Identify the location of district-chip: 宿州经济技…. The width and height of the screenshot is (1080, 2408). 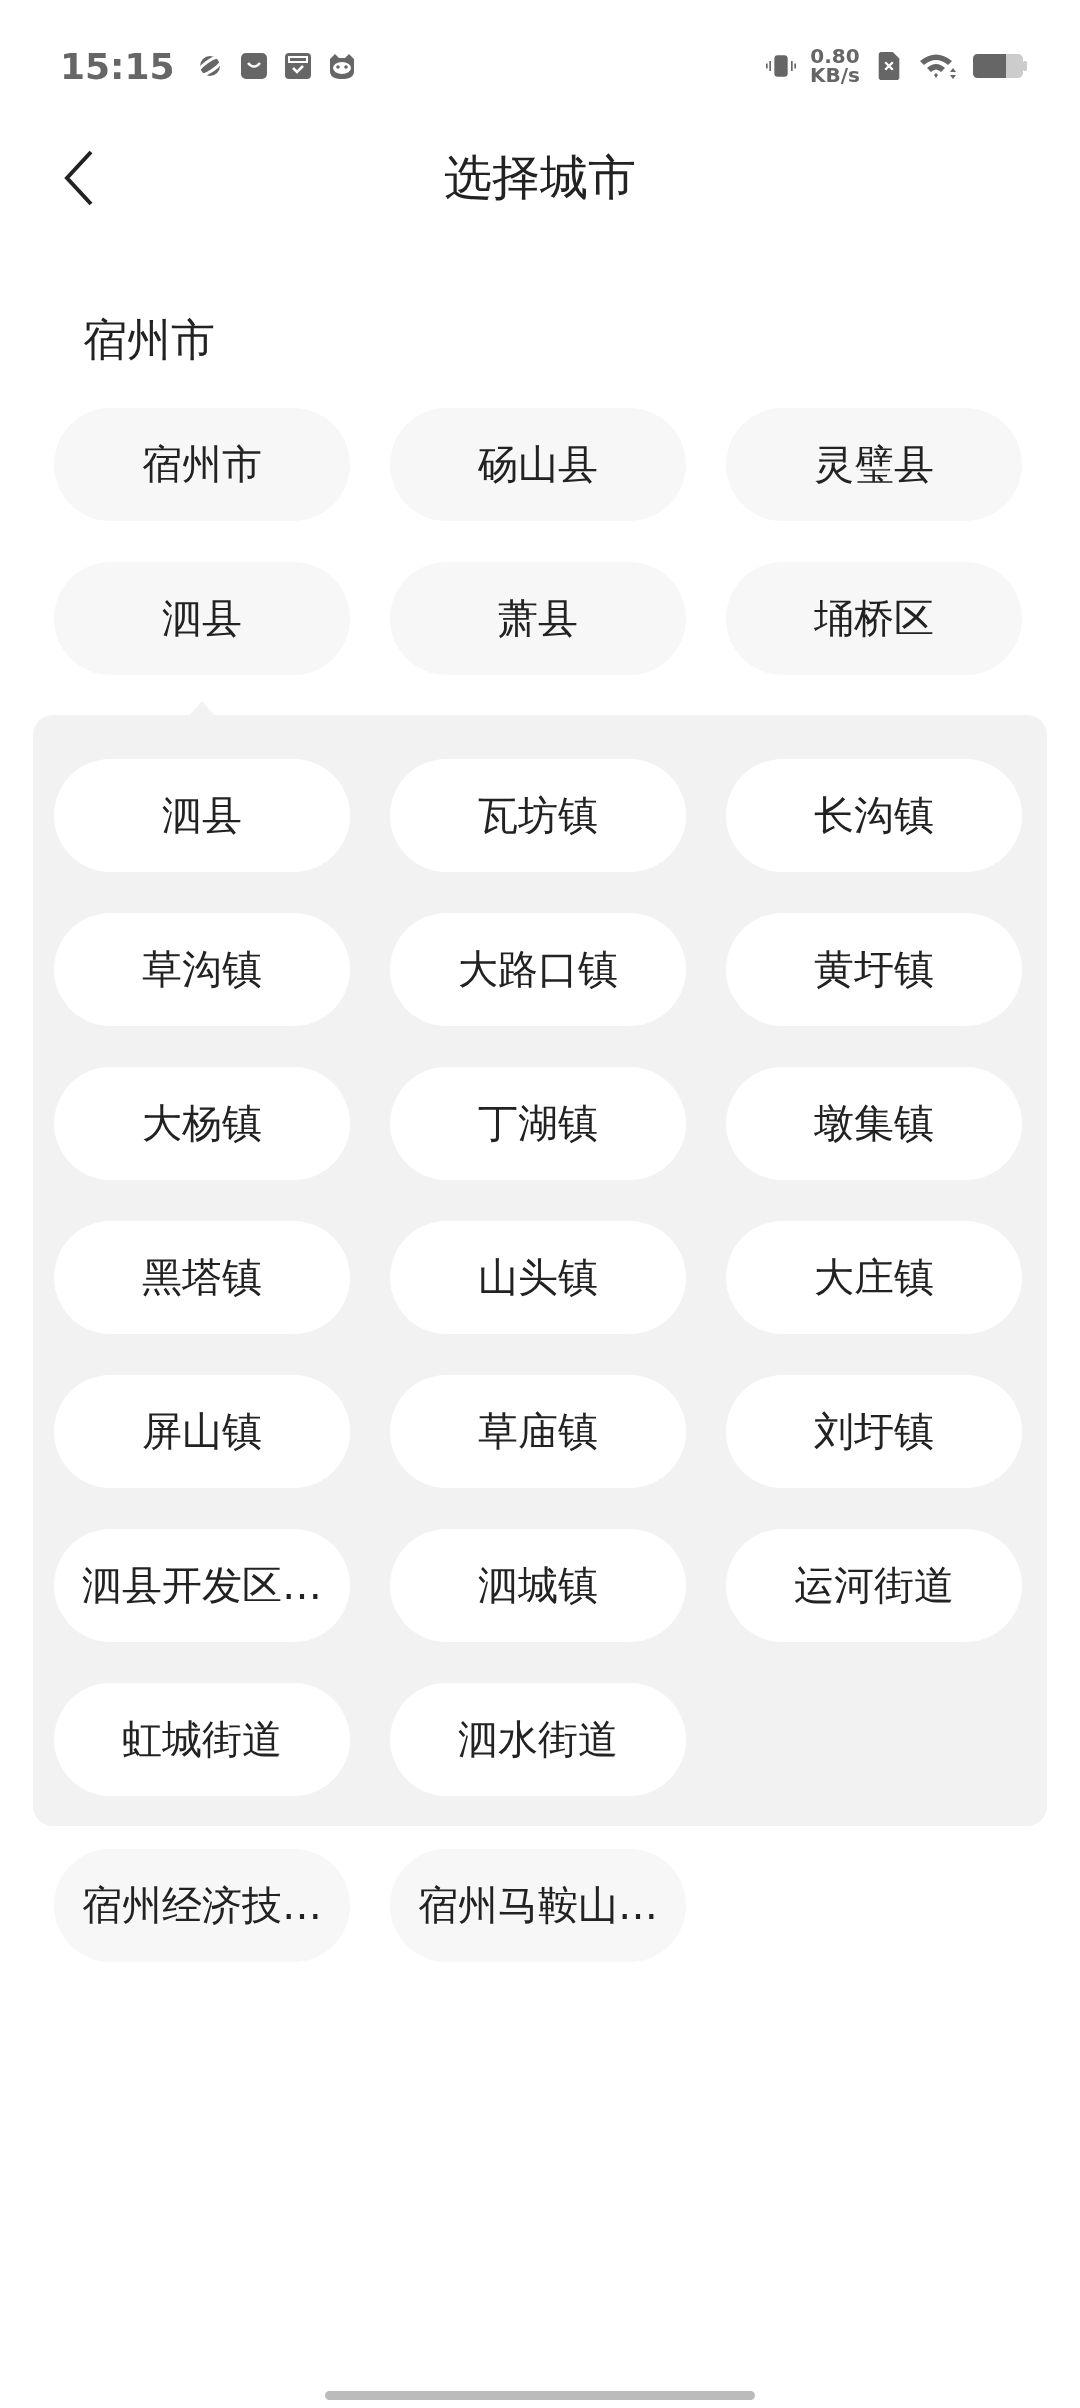
(202, 1905).